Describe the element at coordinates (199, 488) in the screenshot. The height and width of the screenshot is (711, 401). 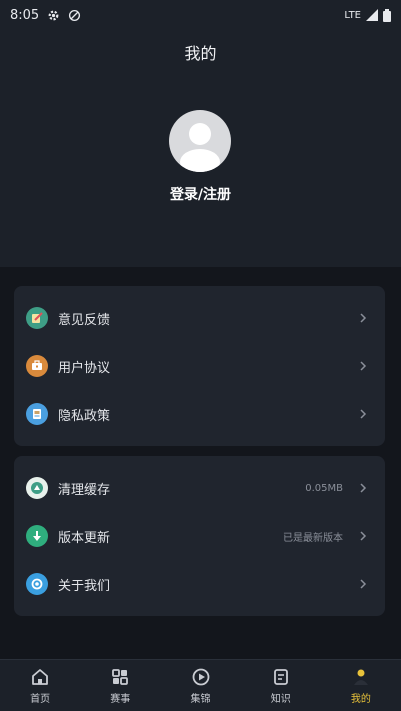
I see `menu-item-clear-cache: 清理缓存 0.05MB` at that location.